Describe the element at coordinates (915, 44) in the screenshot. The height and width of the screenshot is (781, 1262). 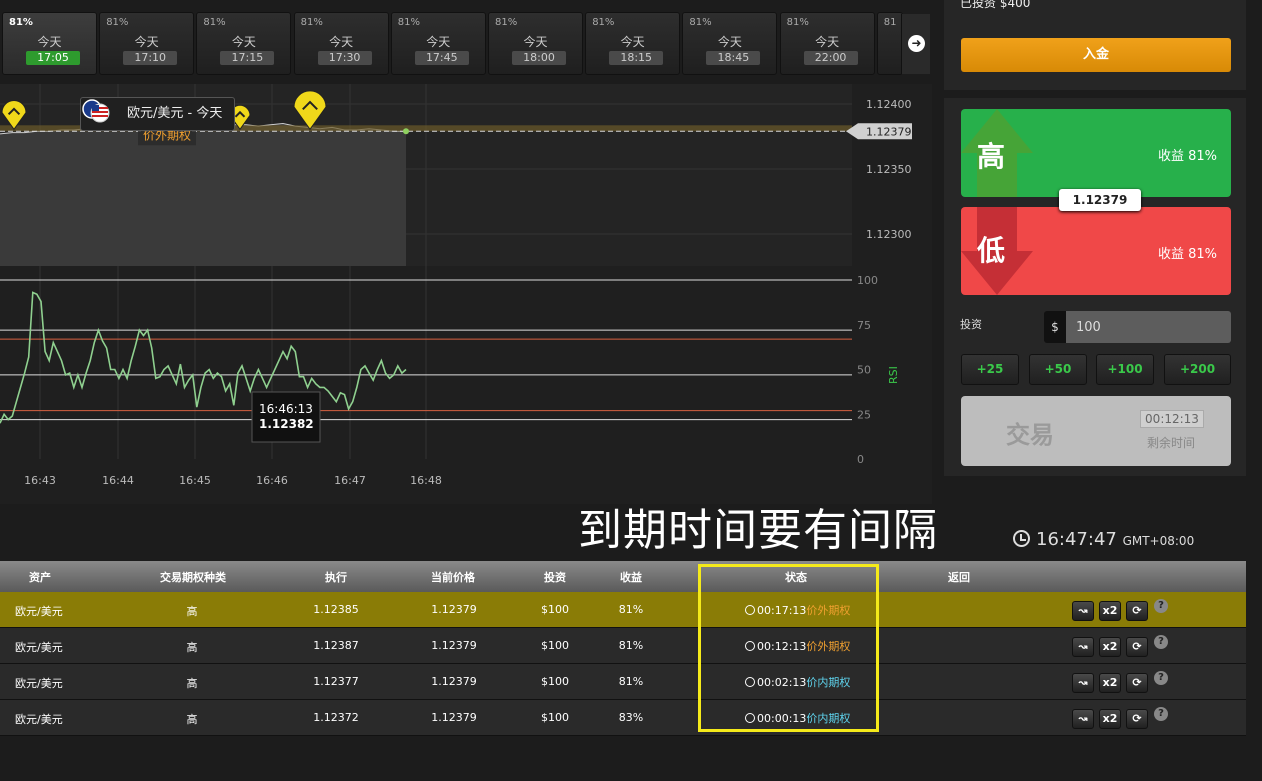
I see `tabs-next-button: ➜` at that location.